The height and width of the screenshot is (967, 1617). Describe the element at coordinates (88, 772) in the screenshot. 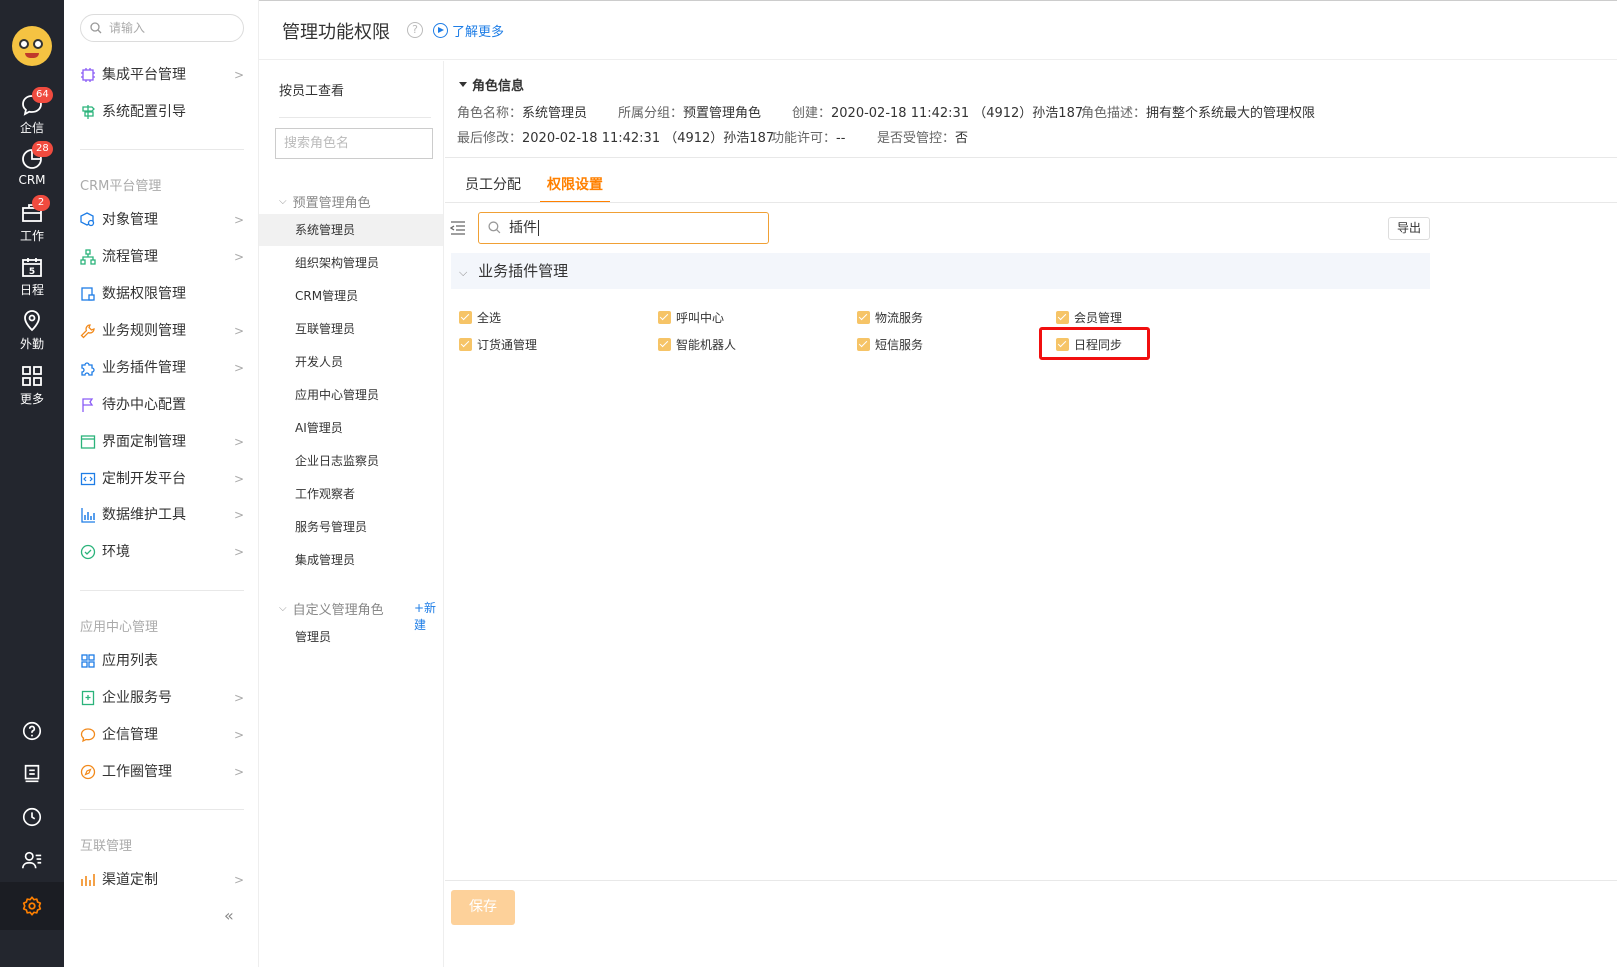

I see `compass-icon` at that location.